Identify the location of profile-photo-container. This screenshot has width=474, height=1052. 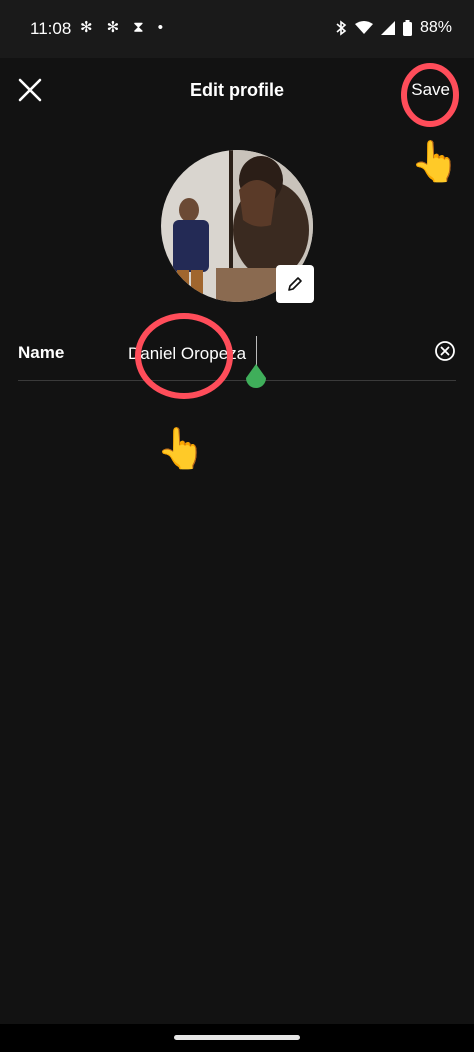
(237, 226).